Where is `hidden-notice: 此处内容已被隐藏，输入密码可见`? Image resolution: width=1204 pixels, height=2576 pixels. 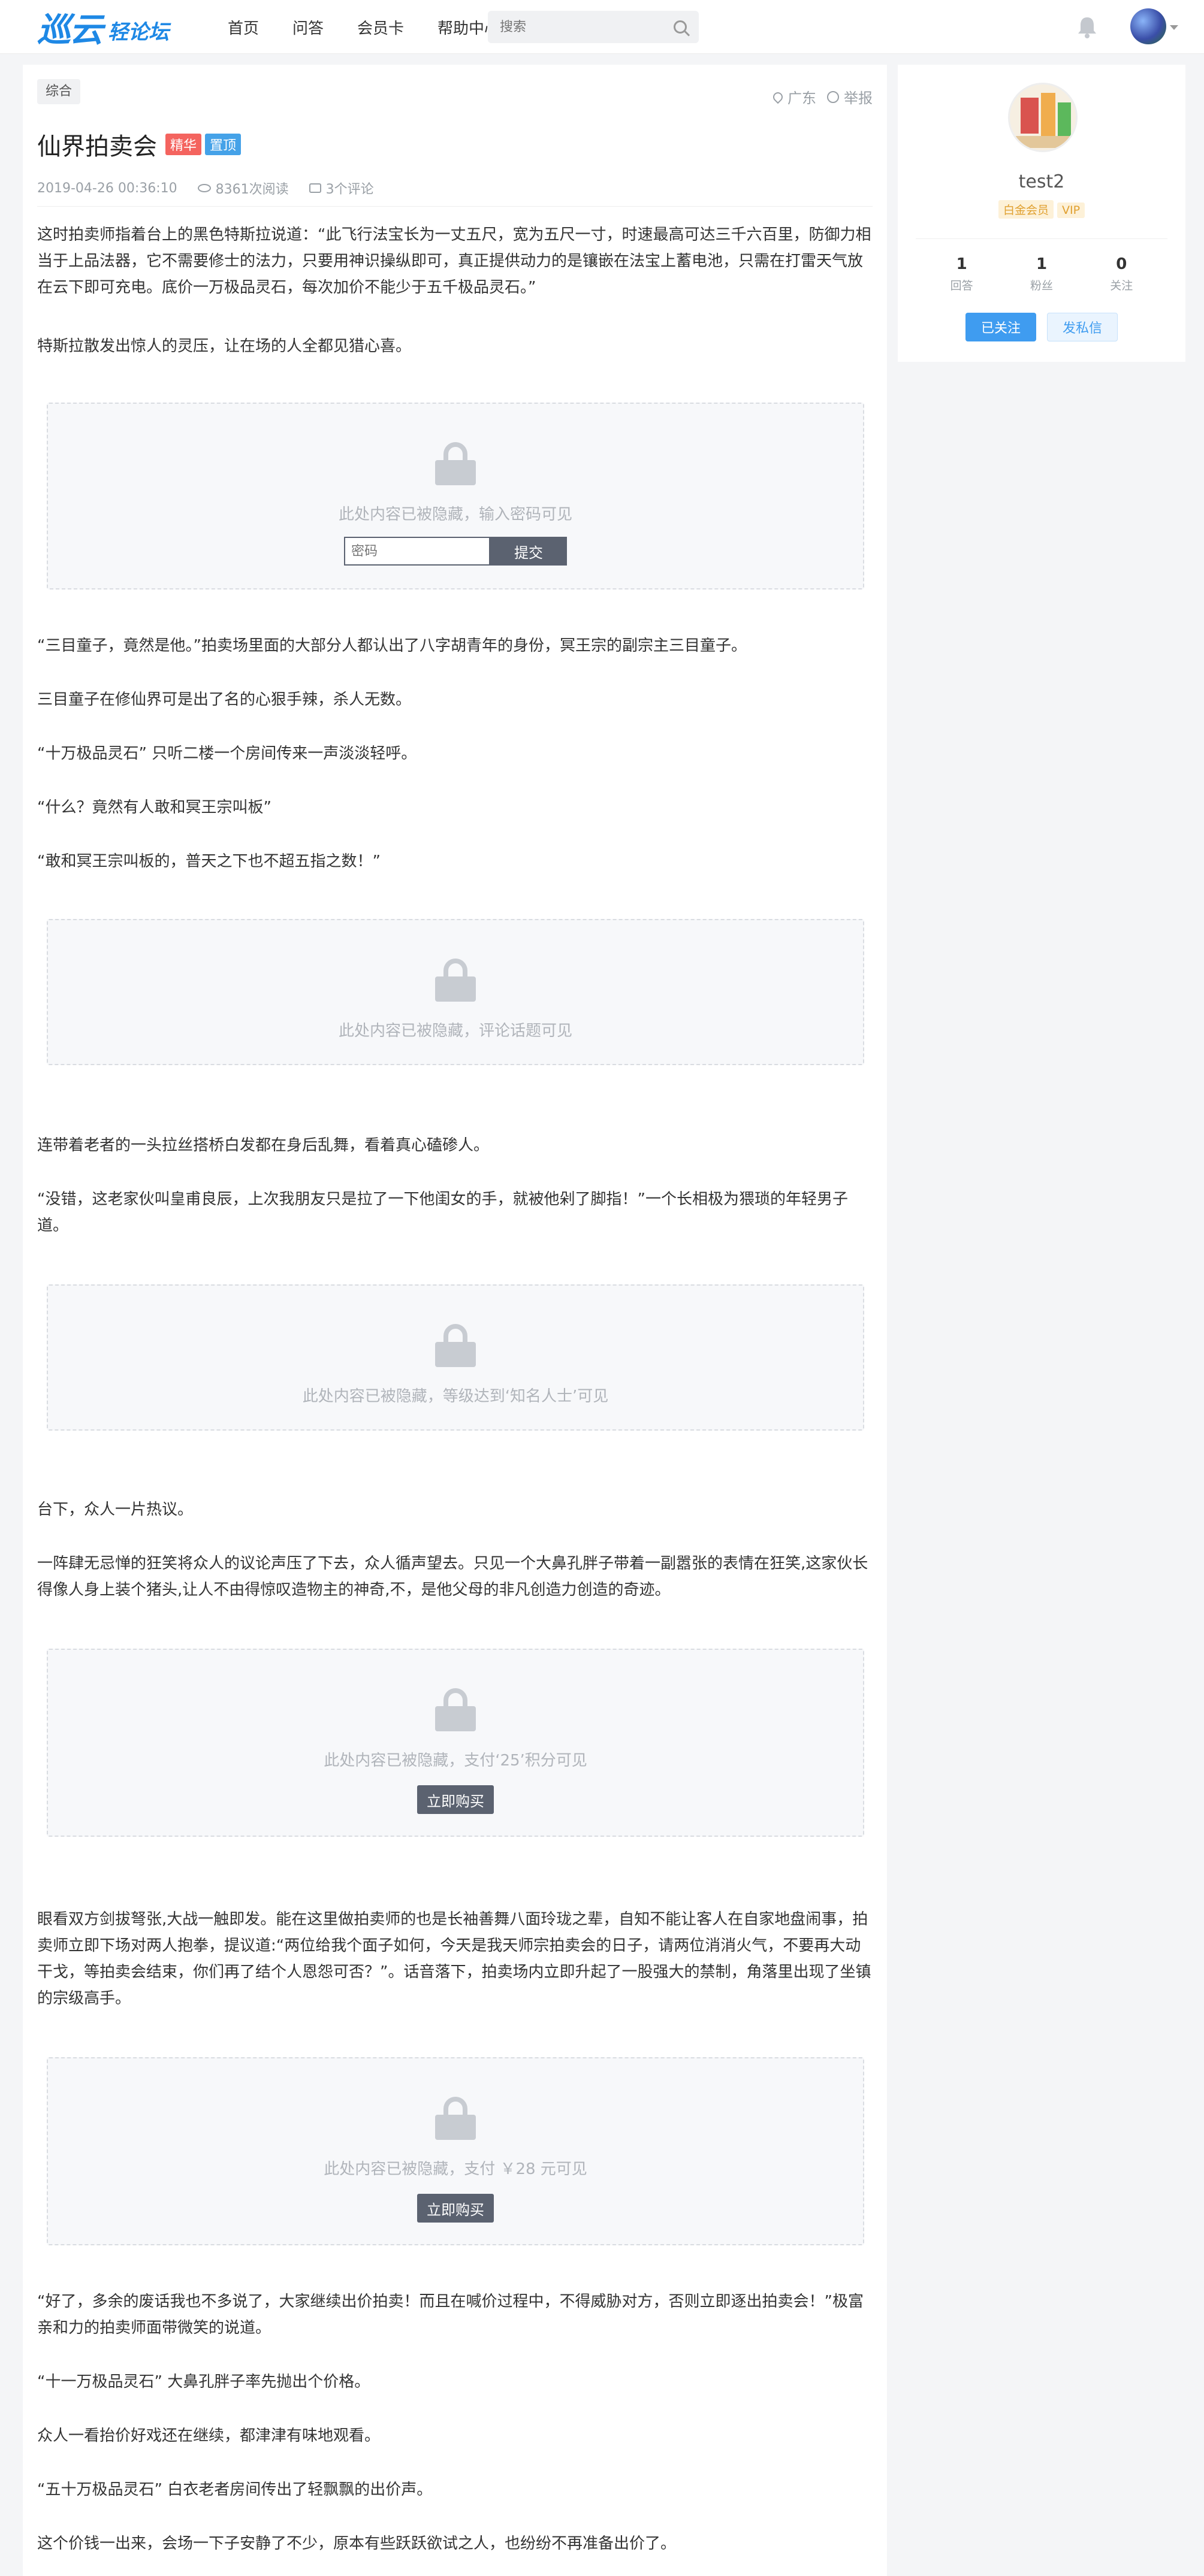 hidden-notice: 此处内容已被隐藏，输入密码可见 is located at coordinates (455, 515).